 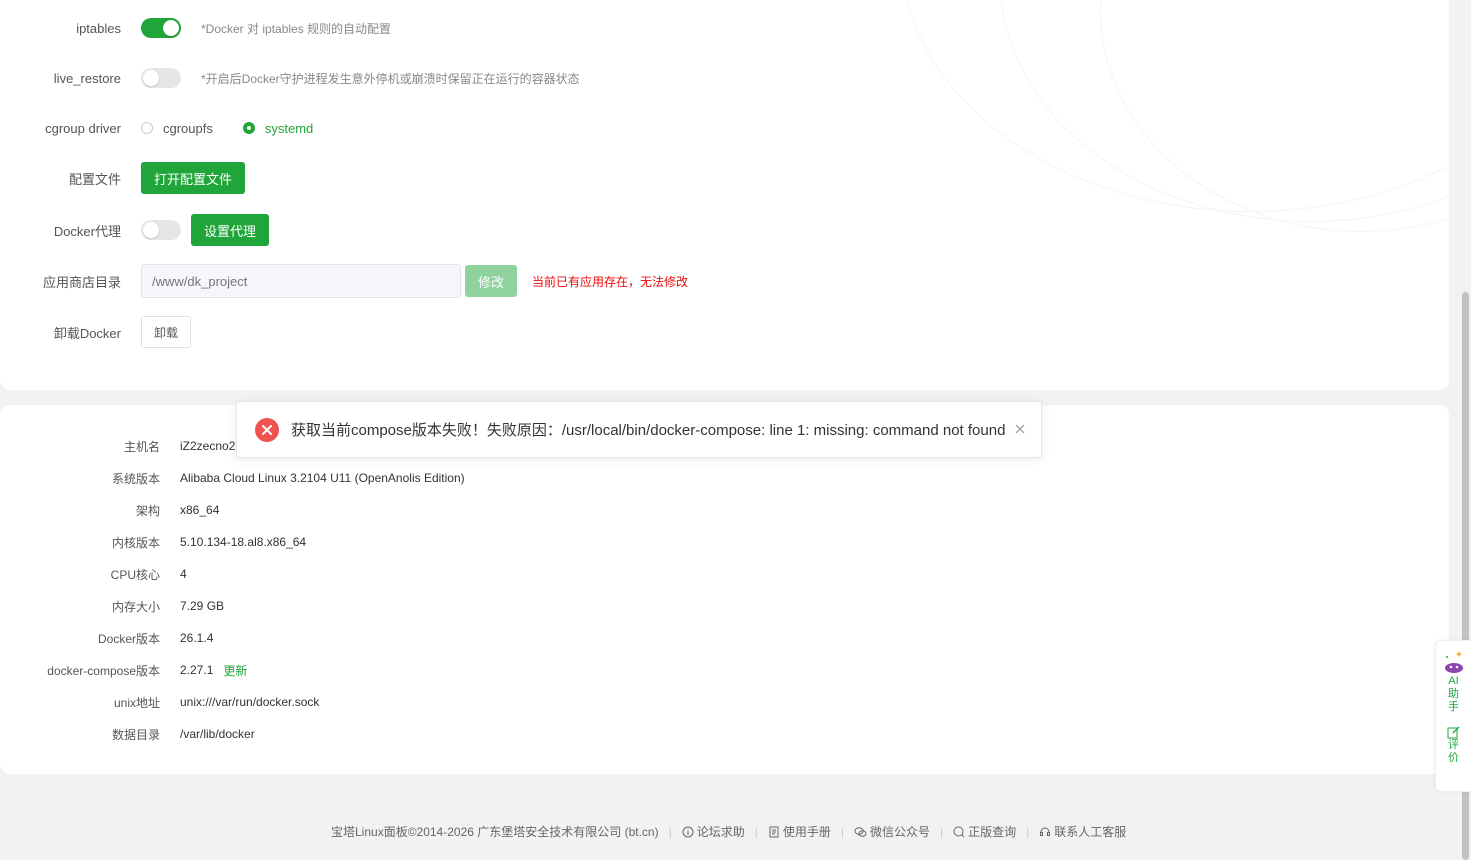 I want to click on footer-link-support: 联系人工客服, so click(x=1082, y=831).